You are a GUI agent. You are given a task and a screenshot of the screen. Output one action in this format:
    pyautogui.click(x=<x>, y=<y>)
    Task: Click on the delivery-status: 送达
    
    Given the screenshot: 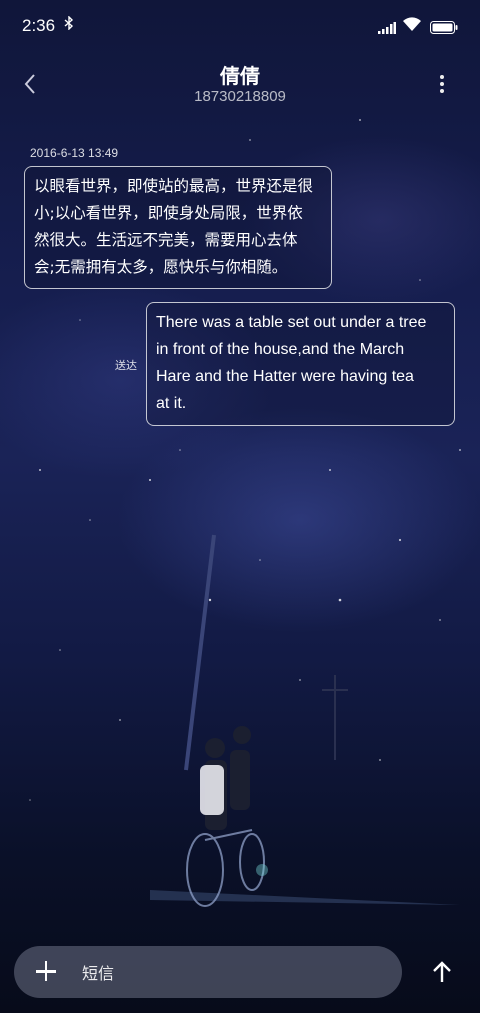 What is the action you would take?
    pyautogui.click(x=126, y=365)
    